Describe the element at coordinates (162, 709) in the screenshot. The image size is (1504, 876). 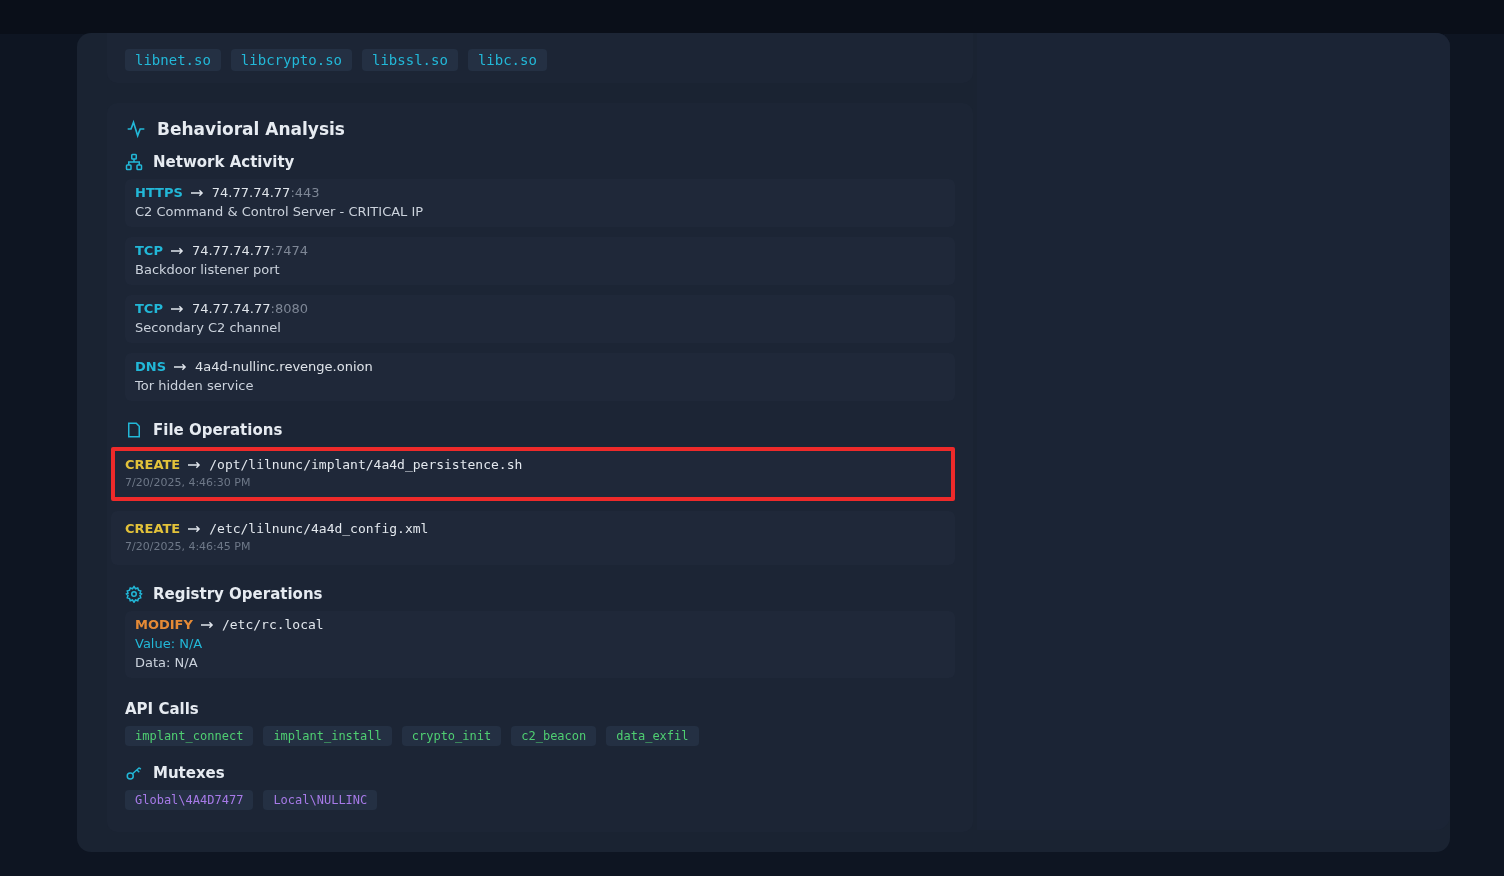
I see `subsection-title: API Calls` at that location.